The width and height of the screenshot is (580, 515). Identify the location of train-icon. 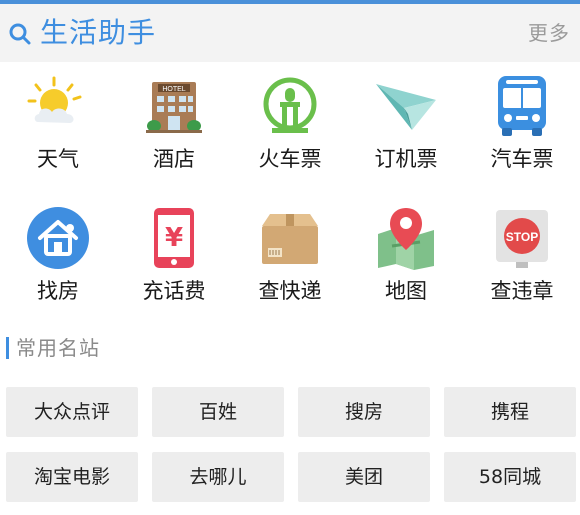
(290, 105).